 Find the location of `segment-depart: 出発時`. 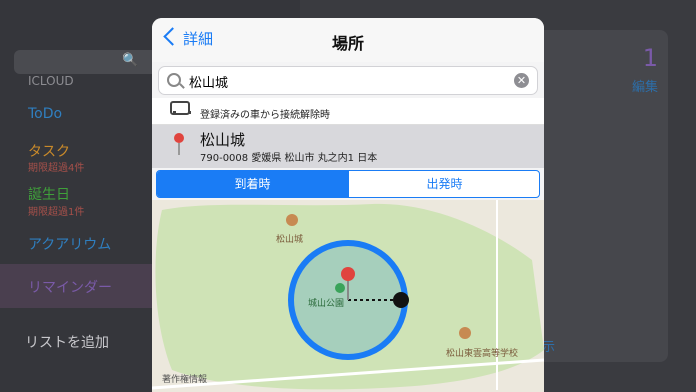

segment-depart: 出発時 is located at coordinates (443, 184).